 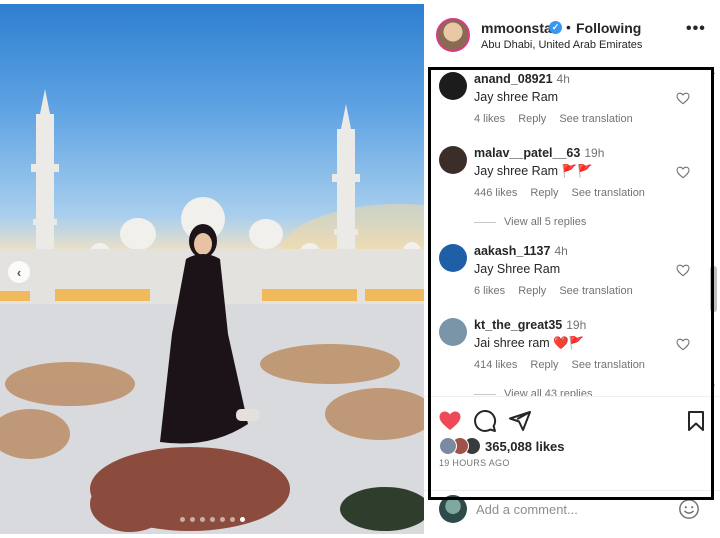 I want to click on comment-meta: 446 likes Reply See translation, so click(x=566, y=193).